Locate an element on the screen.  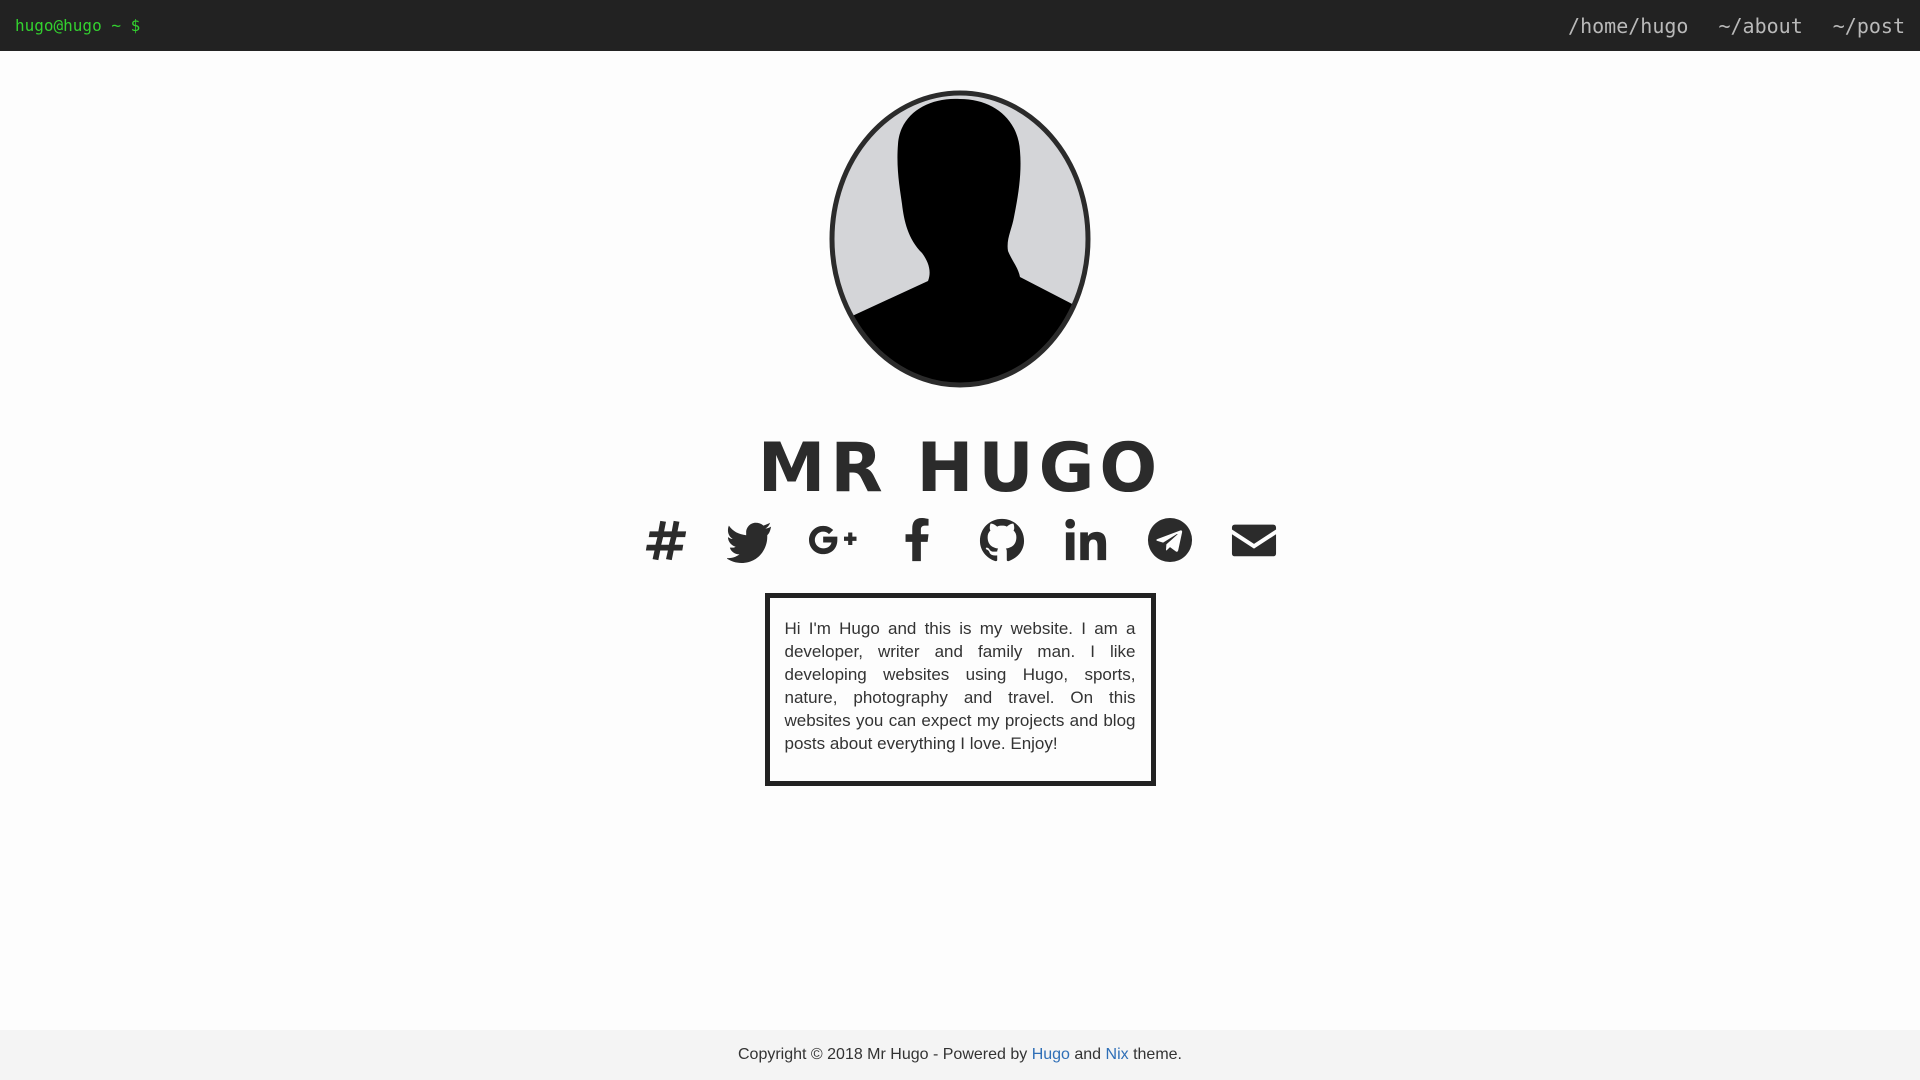
nav-about: ~/about is located at coordinates (1760, 26).